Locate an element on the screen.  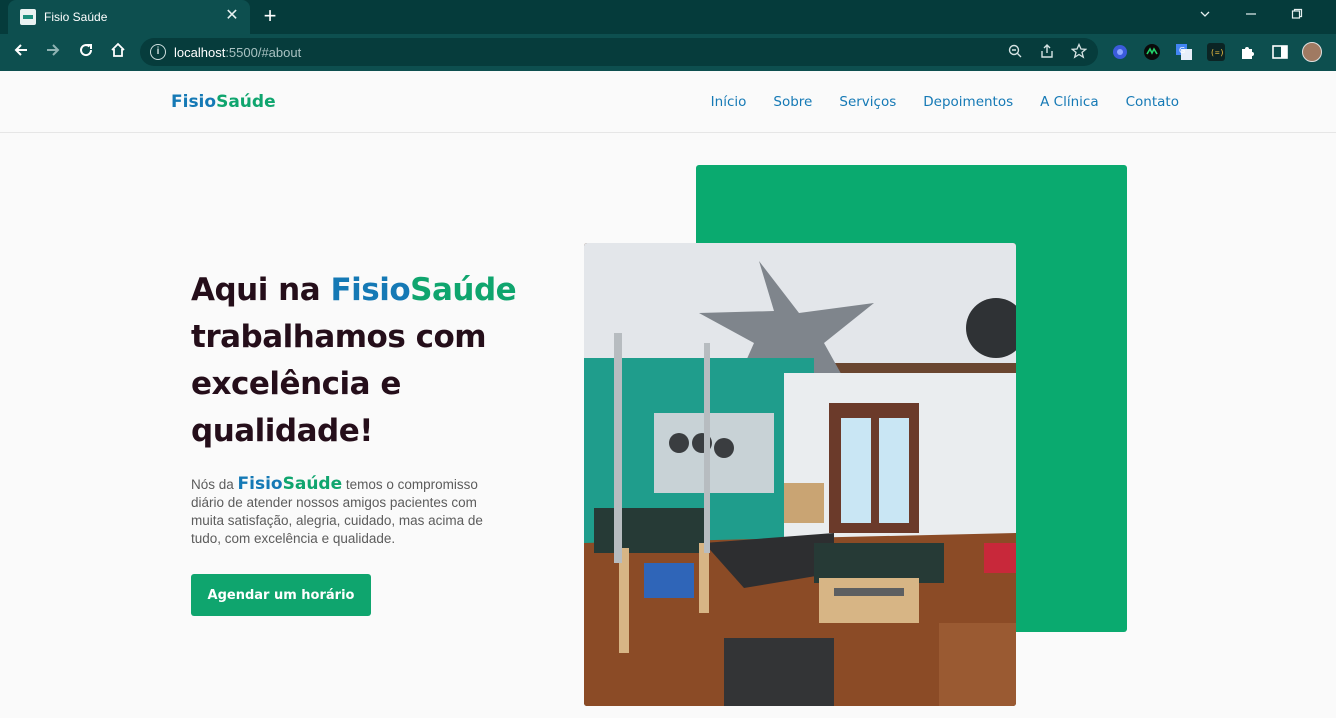
back-arrow-icon is located at coordinates (21, 52).